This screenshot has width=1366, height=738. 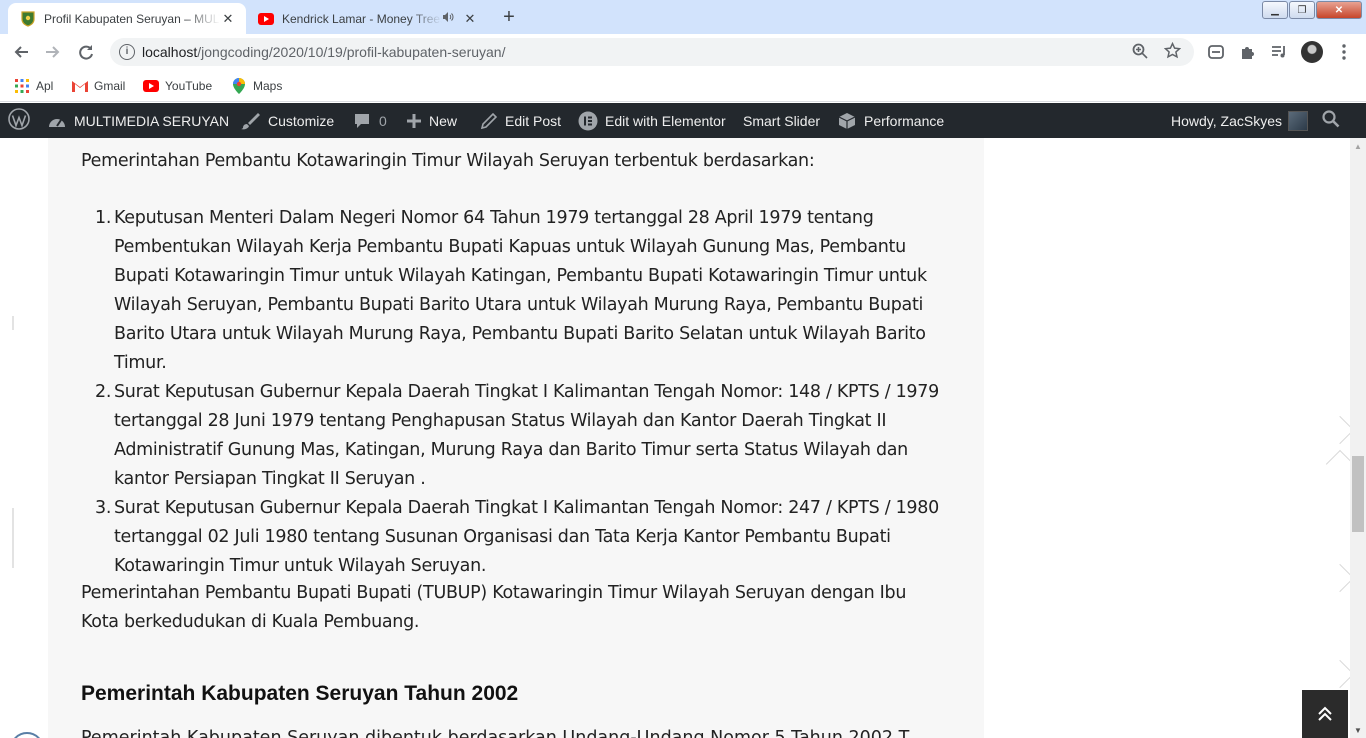 What do you see at coordinates (1358, 730) in the screenshot?
I see `scroll-down-arrow-icon: ▼` at bounding box center [1358, 730].